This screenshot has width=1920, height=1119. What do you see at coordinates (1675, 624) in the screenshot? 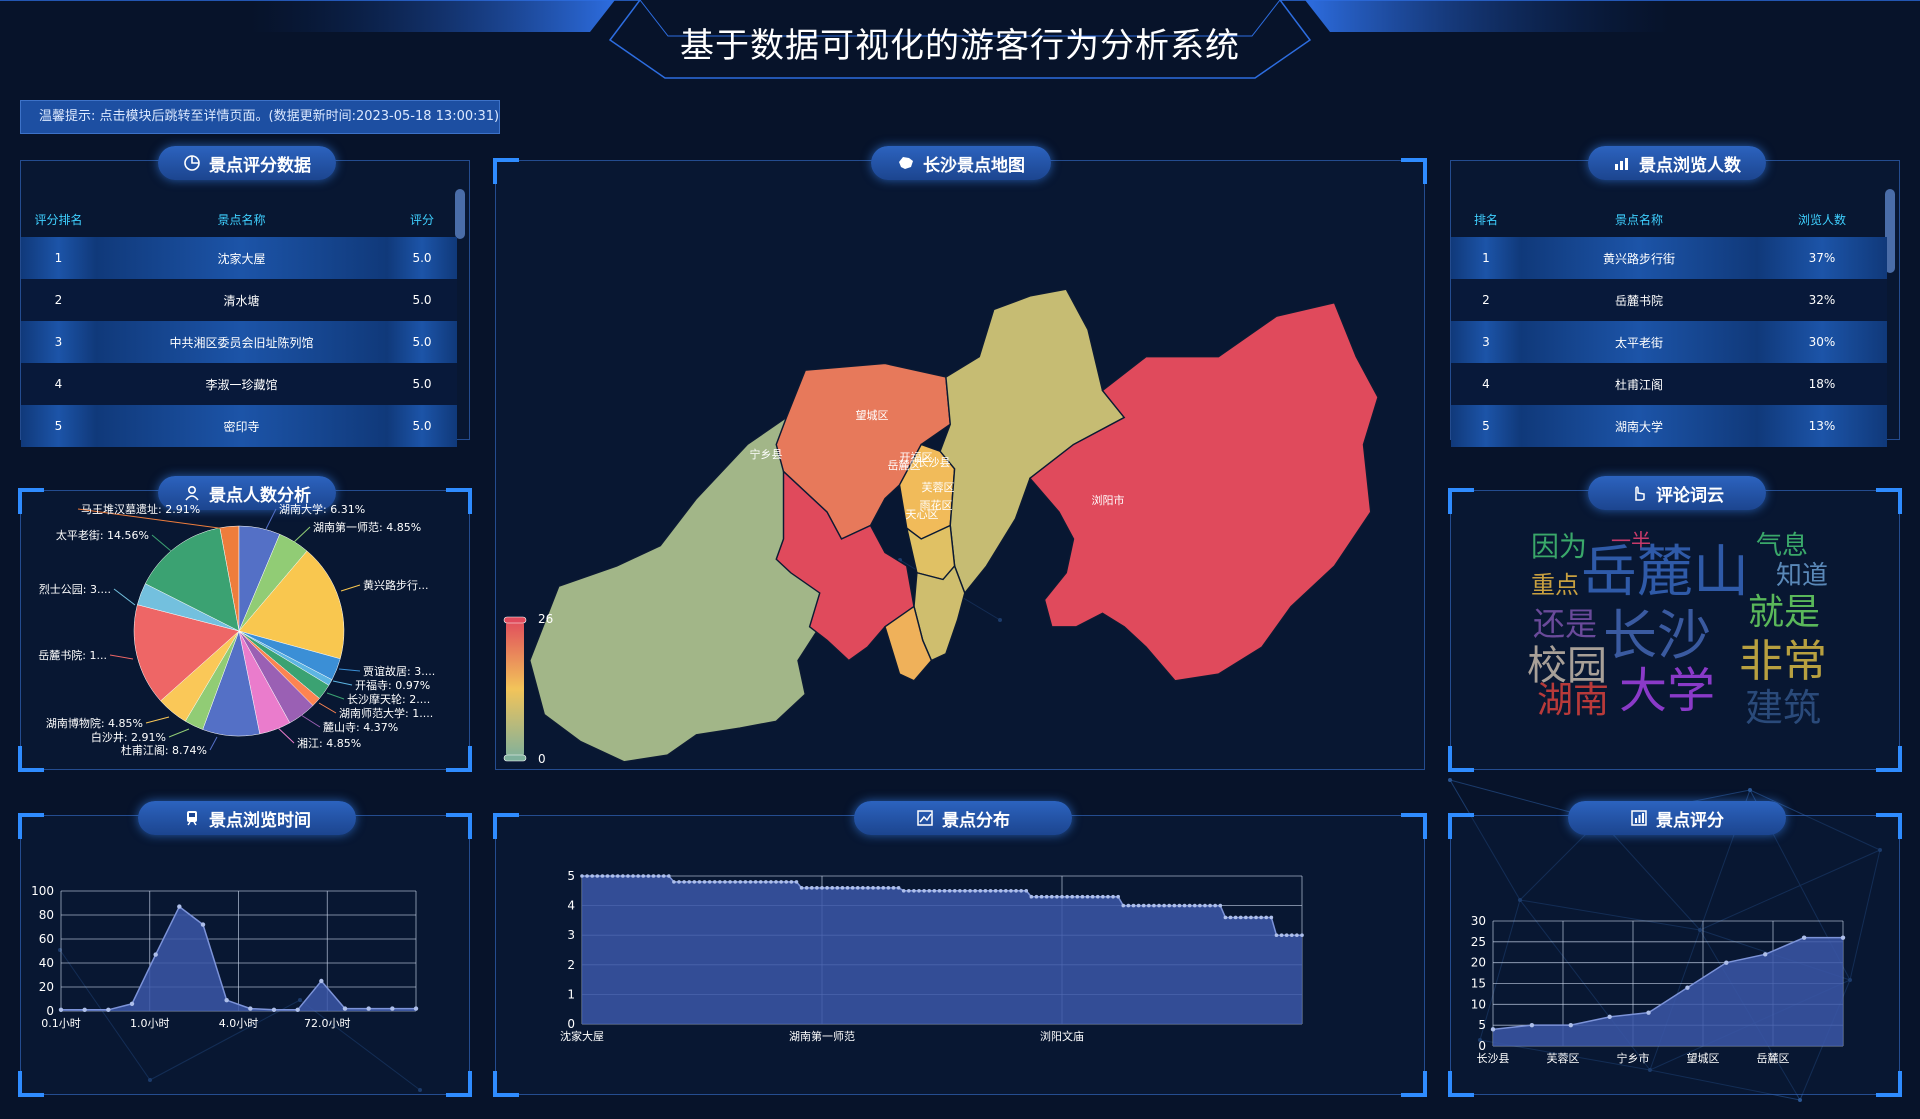
I see `wordcloud-panel: 评论词云 因为 一半 岳麓山 气息 知道 重点 还是 就是 长沙 校园 非常 湖南 大学 建筑` at bounding box center [1675, 624].